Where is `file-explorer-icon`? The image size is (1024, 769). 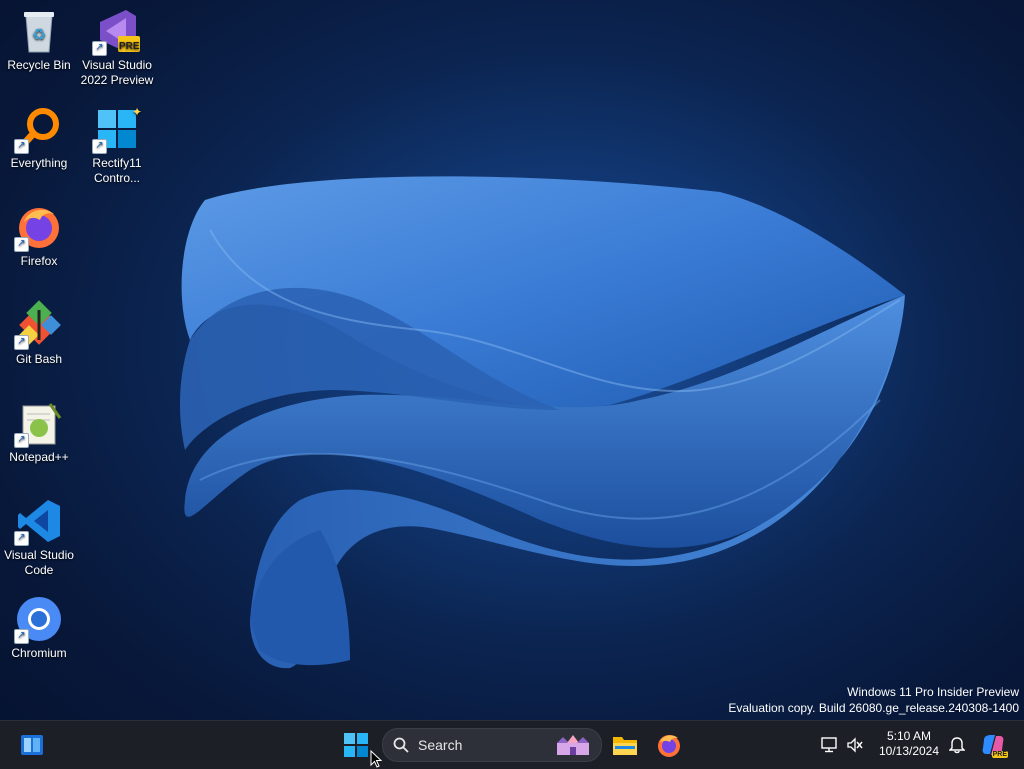
file-explorer-icon is located at coordinates (625, 746).